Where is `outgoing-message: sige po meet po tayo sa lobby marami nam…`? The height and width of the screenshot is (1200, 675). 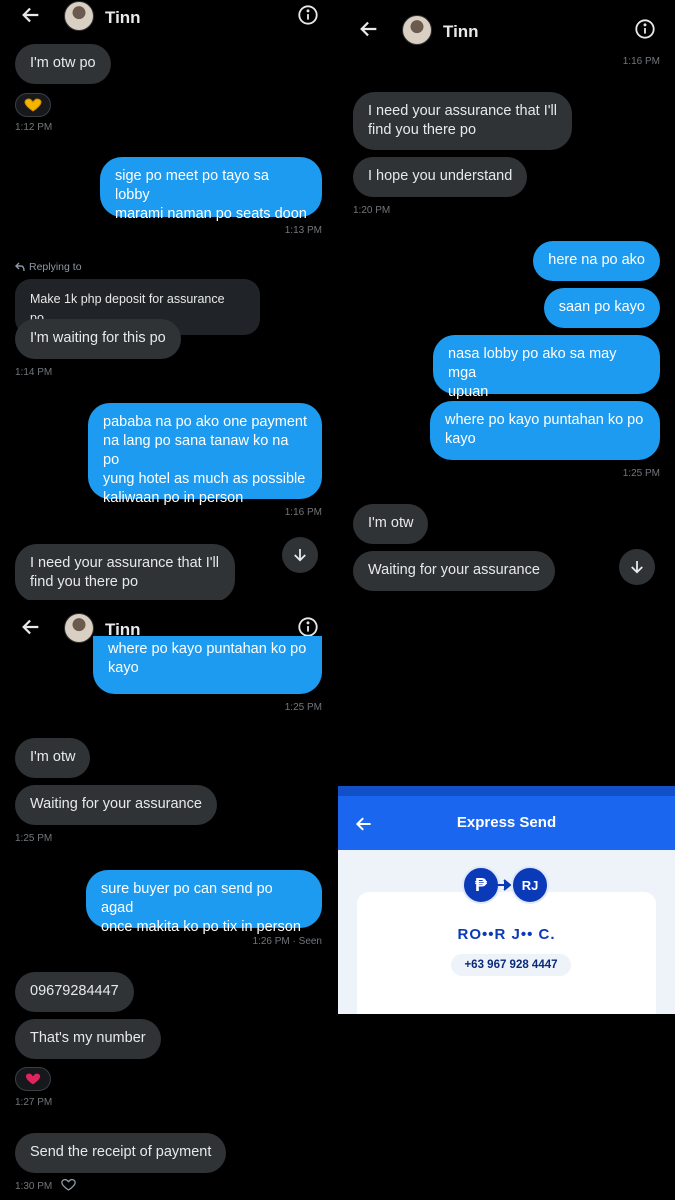 outgoing-message: sige po meet po tayo sa lobby marami nam… is located at coordinates (211, 189).